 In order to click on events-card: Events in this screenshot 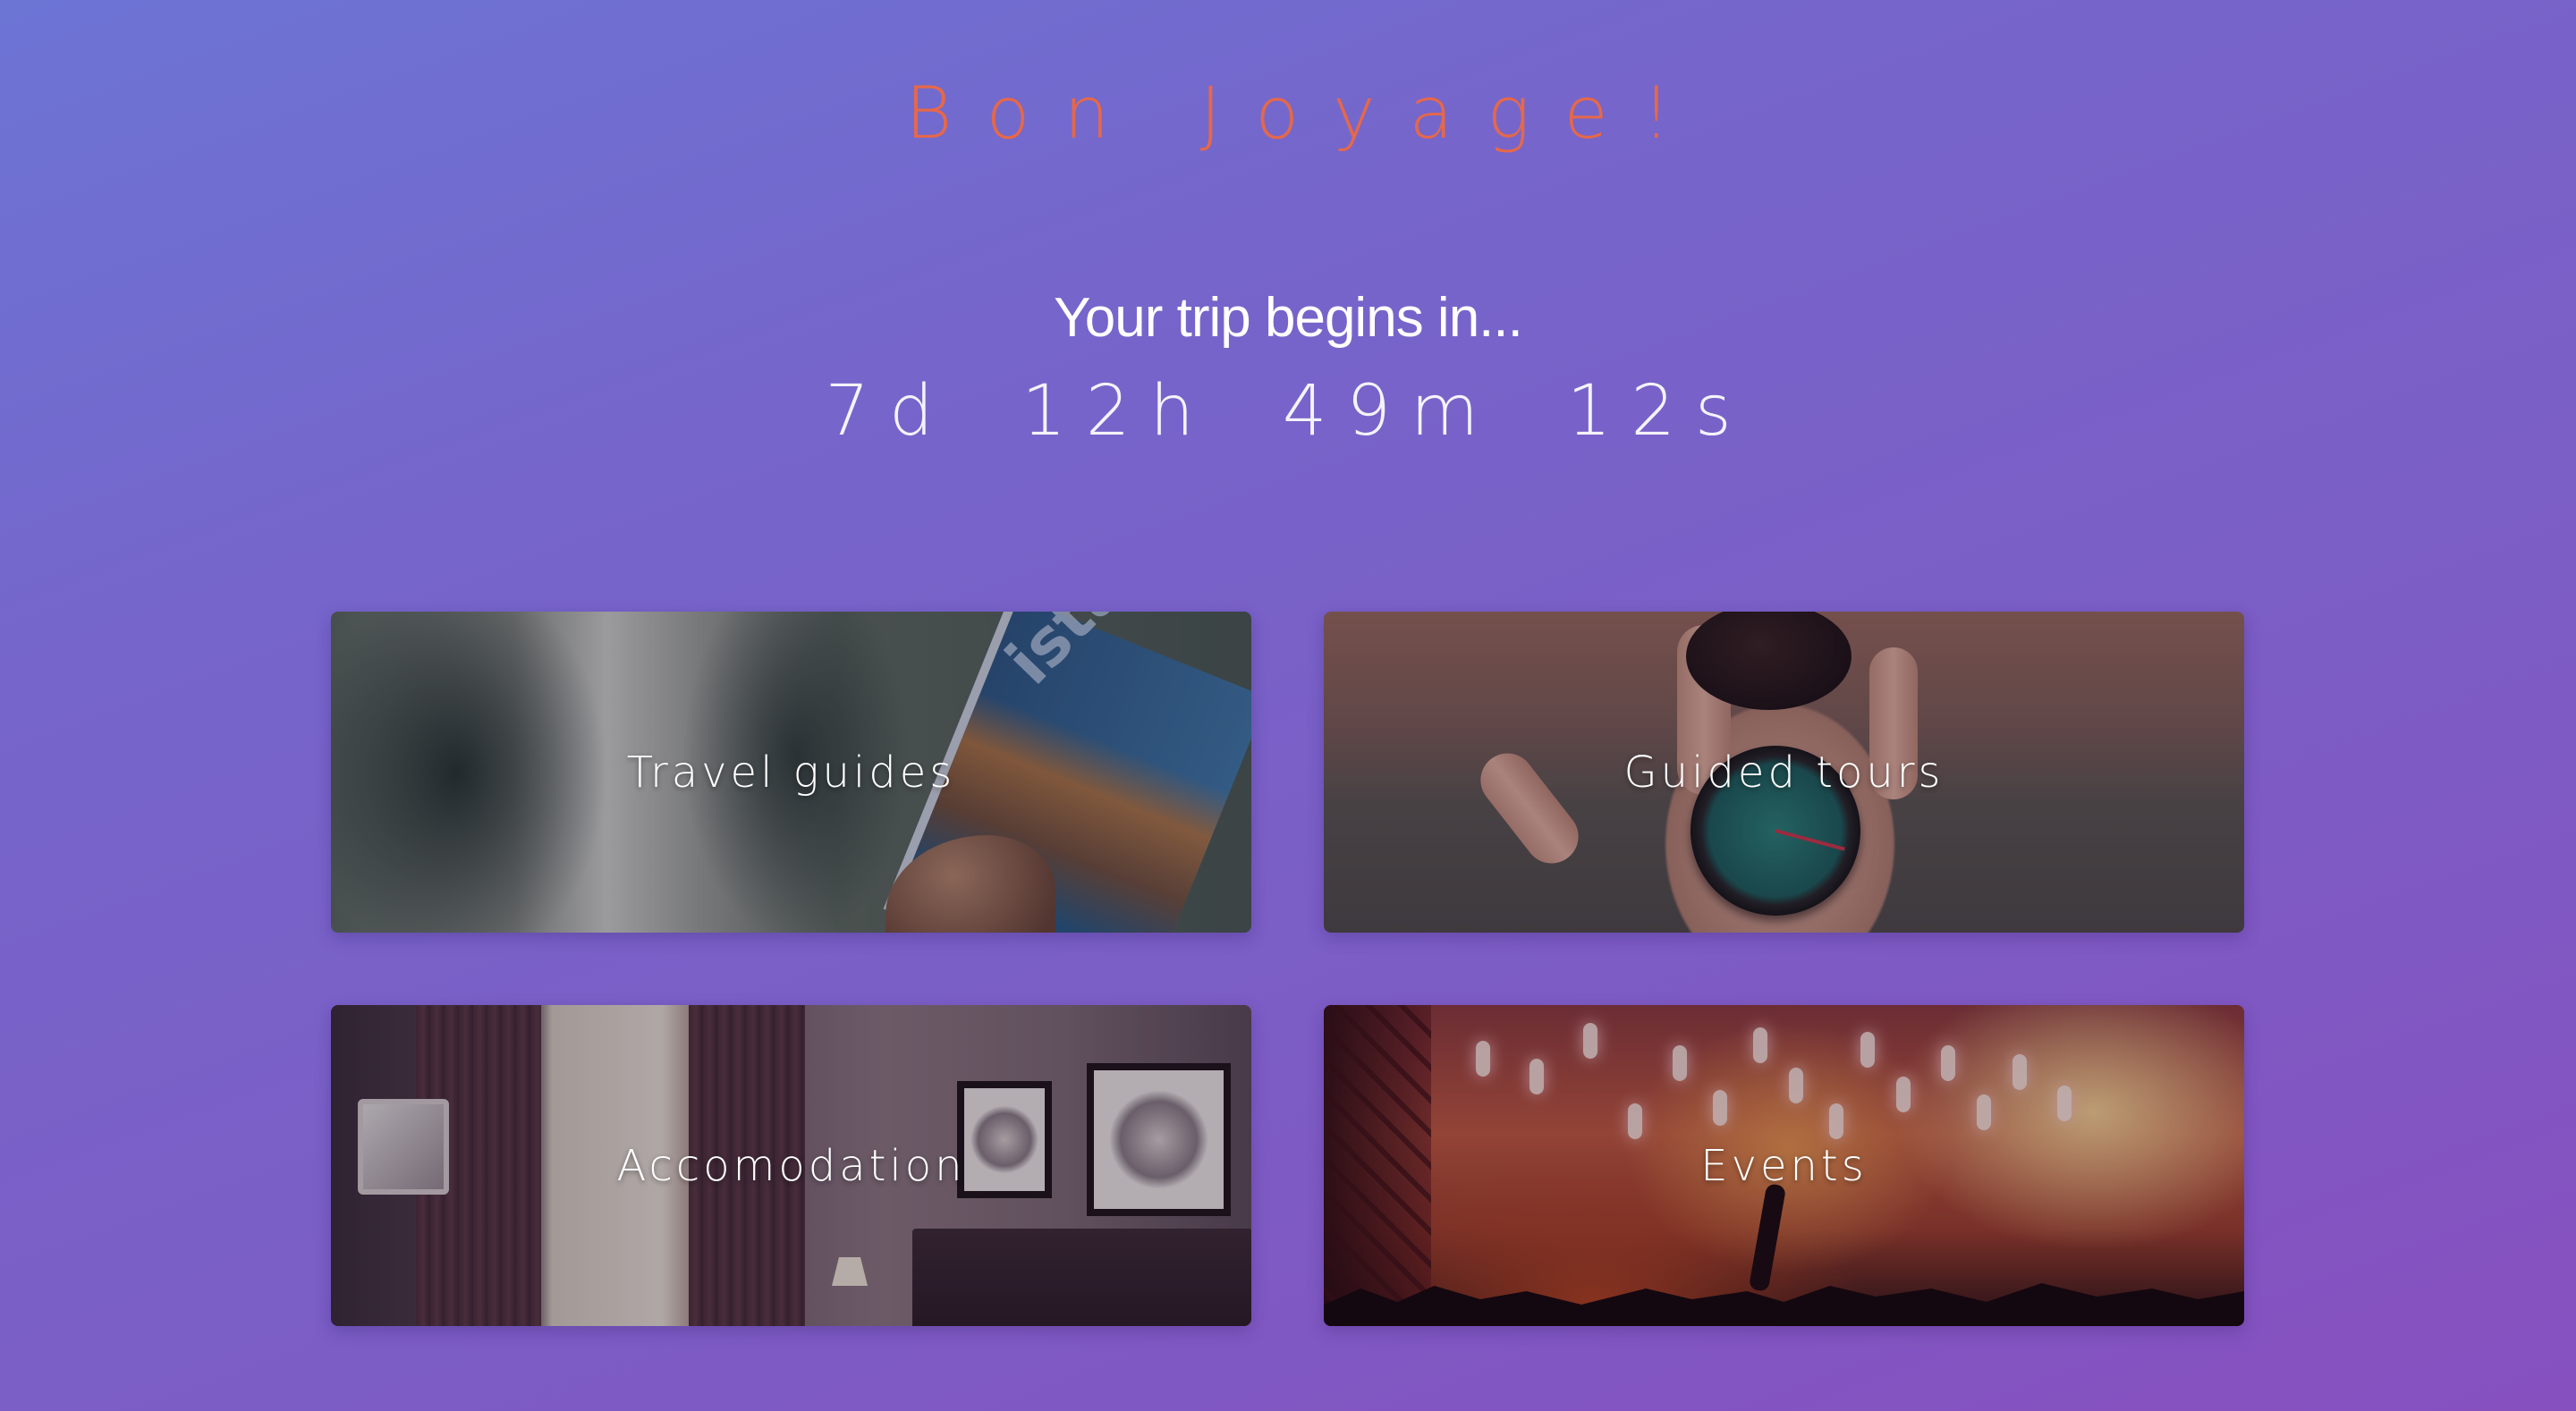, I will do `click(1784, 1165)`.